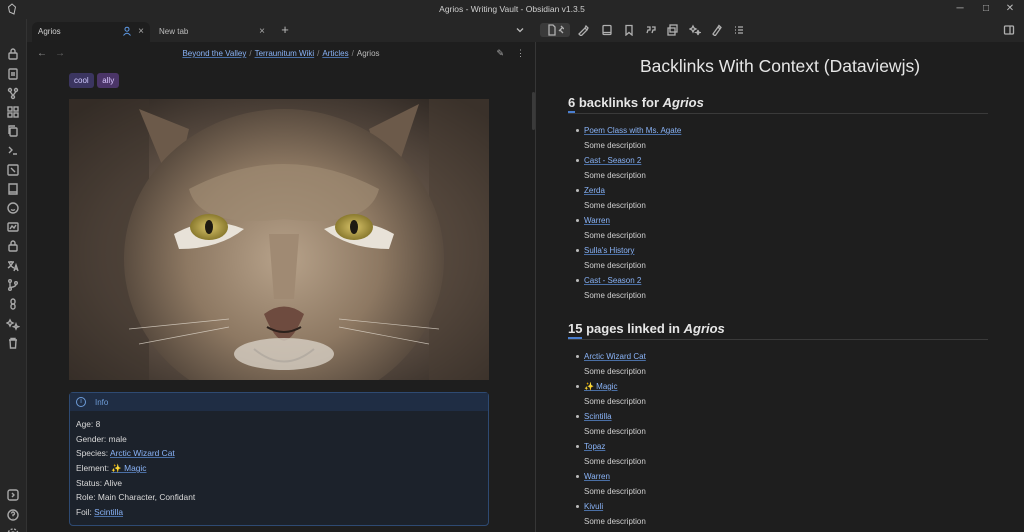 The image size is (1024, 532). Describe the element at coordinates (960, 9) in the screenshot. I see `minimize-button: ─` at that location.